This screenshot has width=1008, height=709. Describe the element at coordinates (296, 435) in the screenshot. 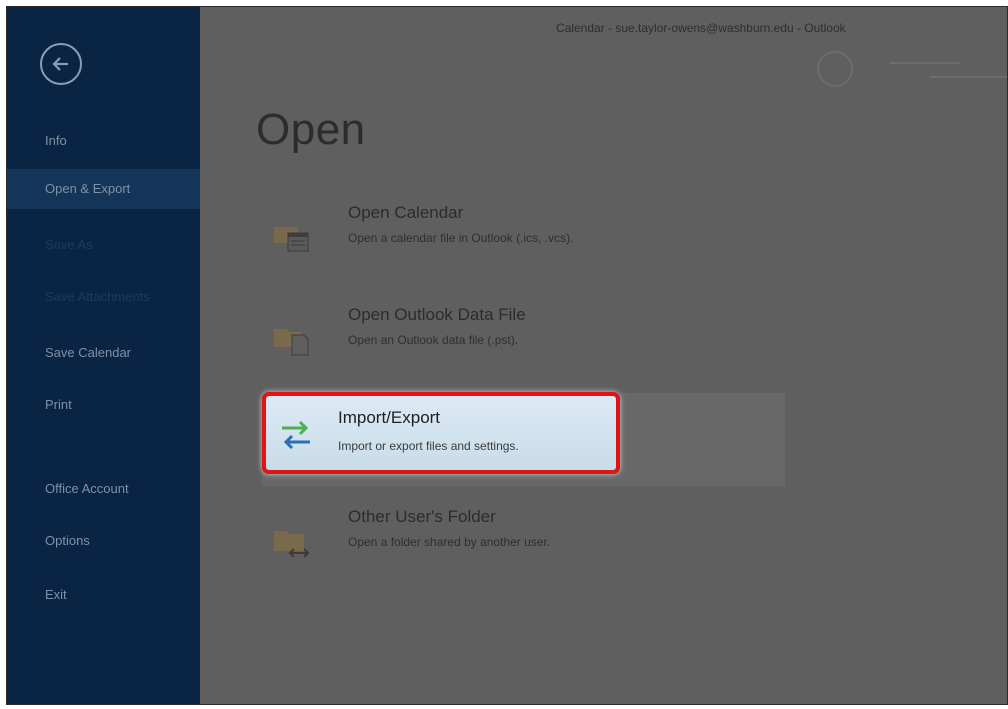

I see `import-export-arrows-icon` at that location.